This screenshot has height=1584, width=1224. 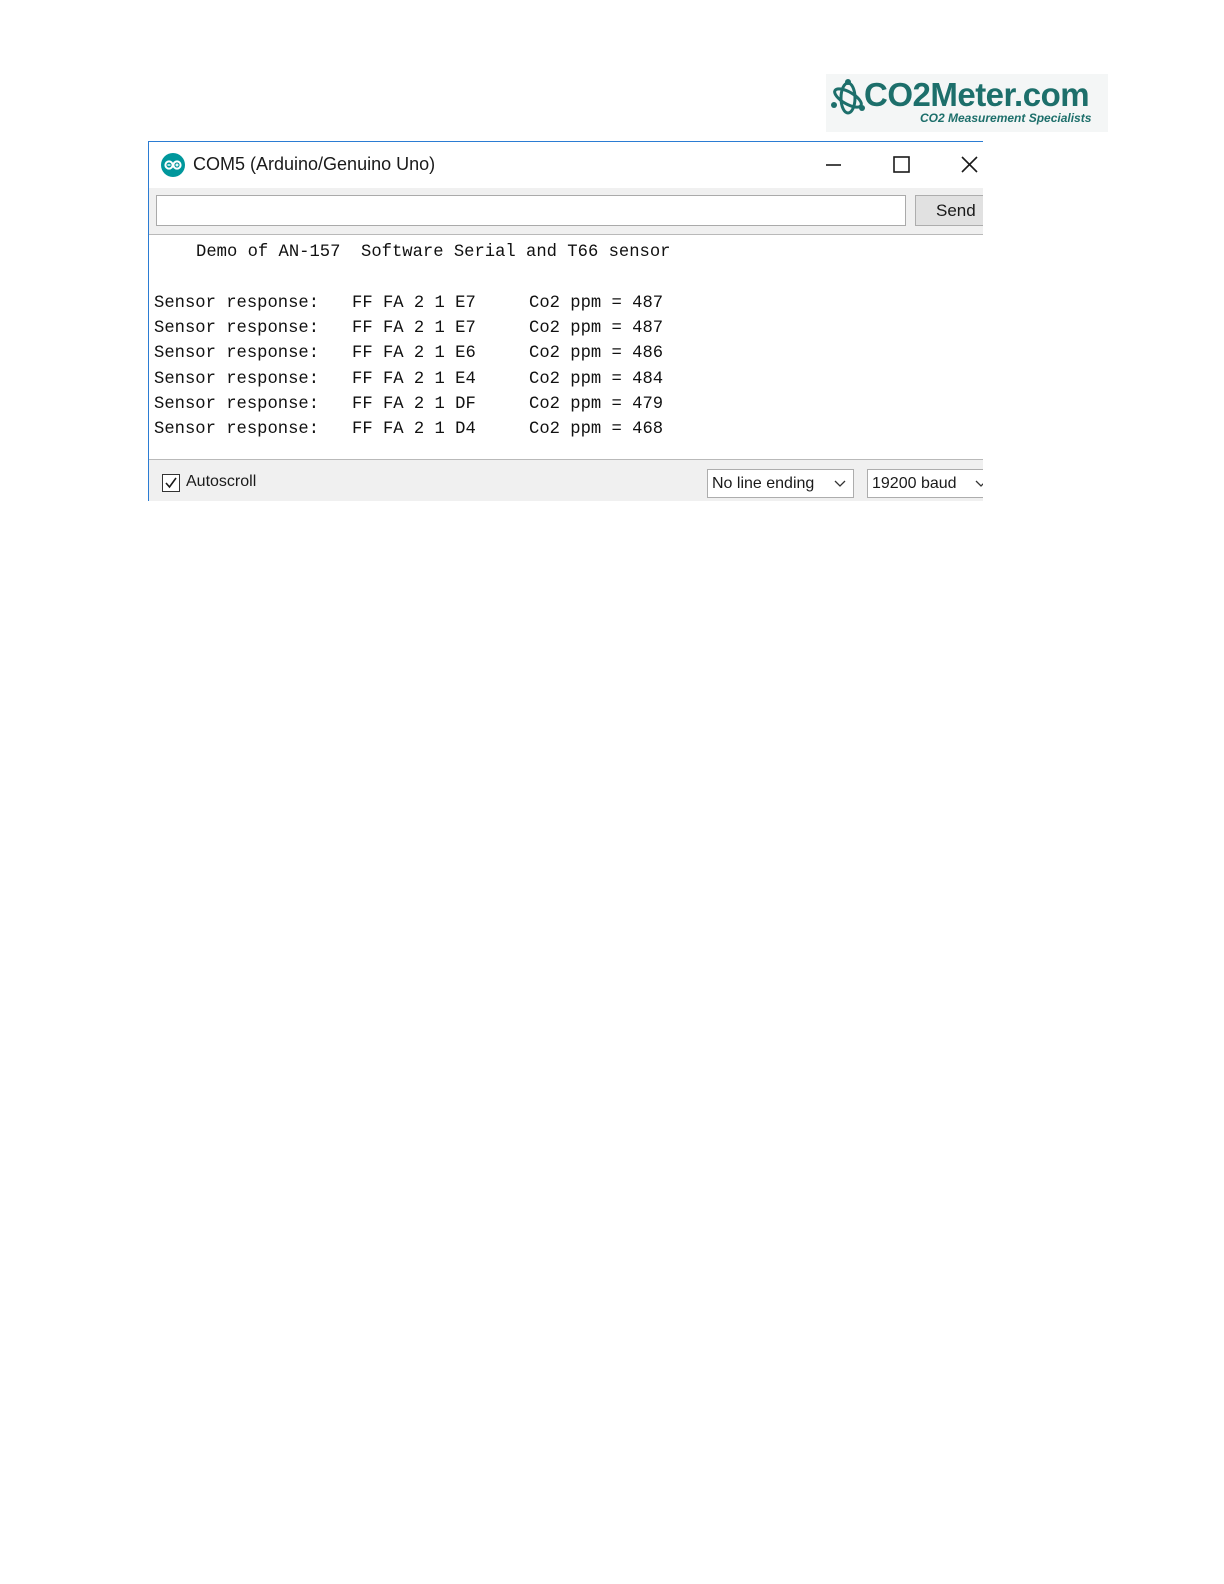 I want to click on autoscroll-checkbox, so click(x=171, y=483).